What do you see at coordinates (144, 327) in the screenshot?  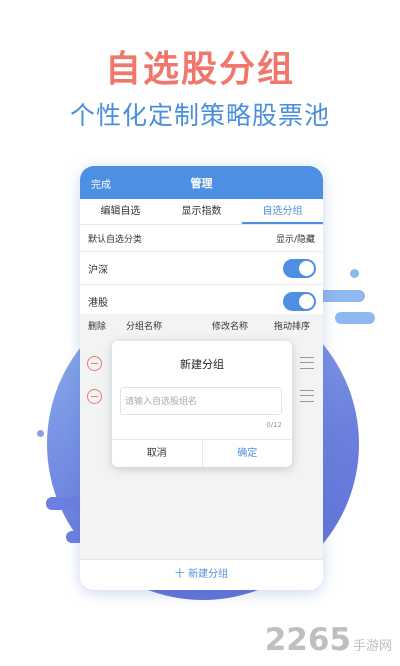 I see `col-group-name: 分组名称` at bounding box center [144, 327].